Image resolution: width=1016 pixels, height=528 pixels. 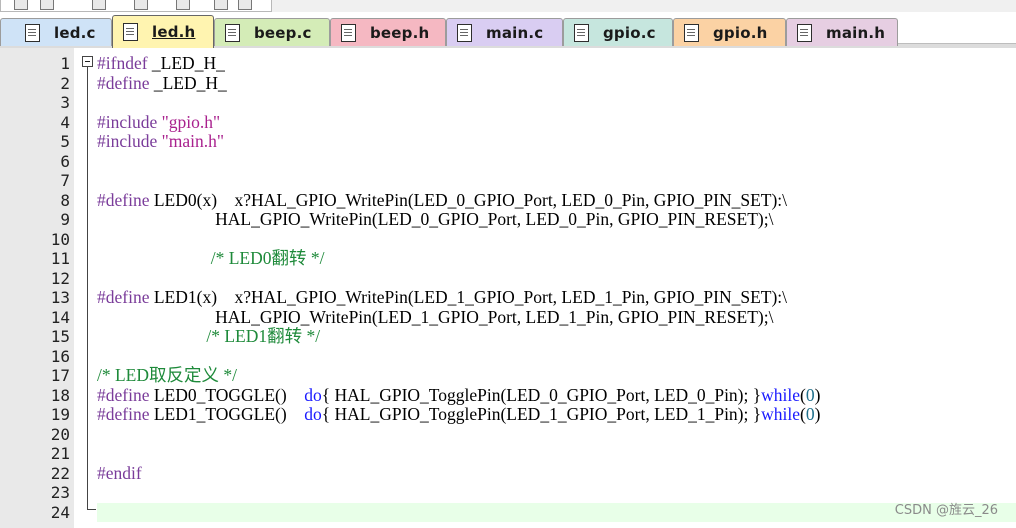 What do you see at coordinates (508, 357) in the screenshot?
I see `code-line: 16` at bounding box center [508, 357].